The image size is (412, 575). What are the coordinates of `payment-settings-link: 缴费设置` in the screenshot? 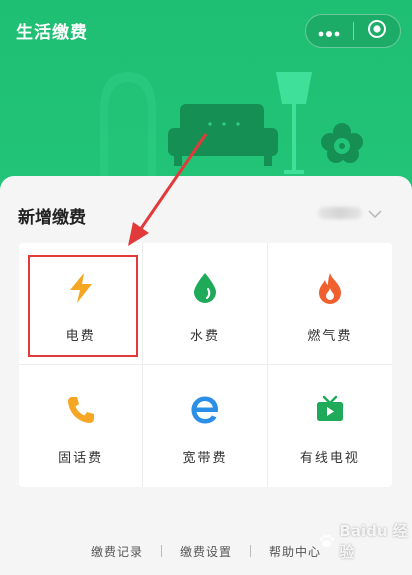 It's located at (206, 551).